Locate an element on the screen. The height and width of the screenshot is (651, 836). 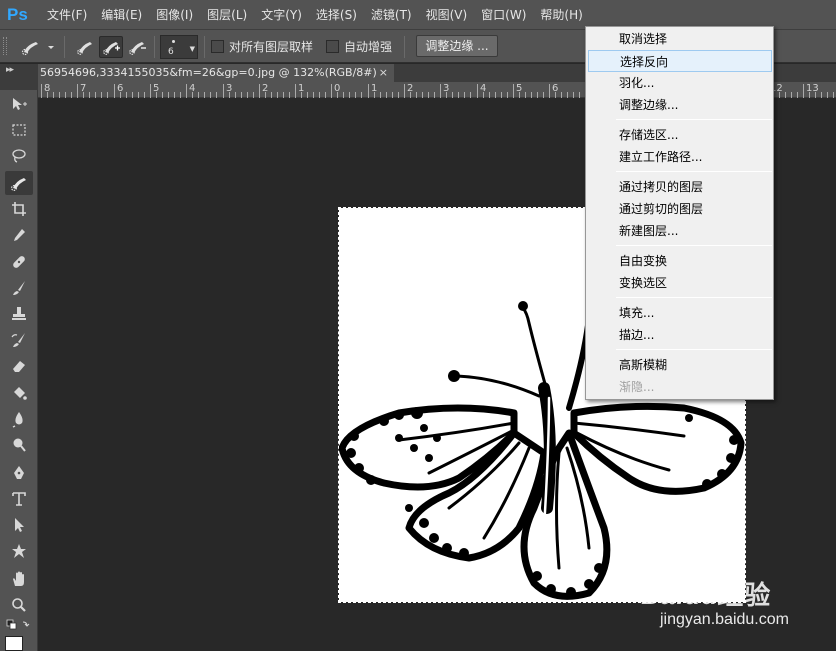
menu-window: 窗口(W) is located at coordinates (503, 15).